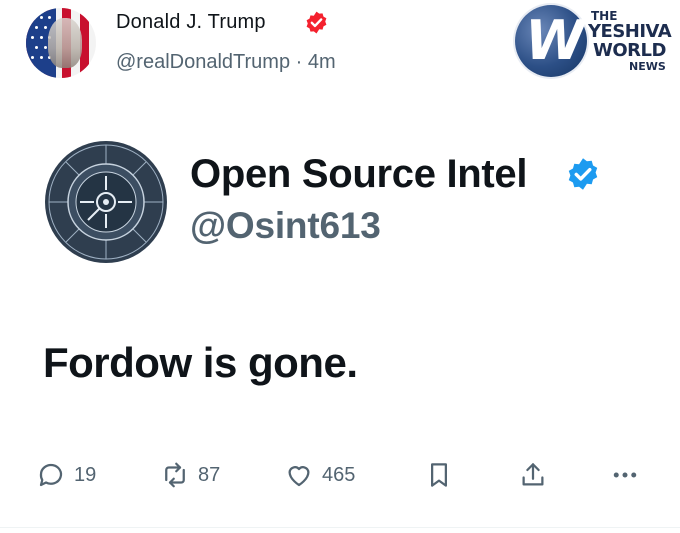 The height and width of the screenshot is (533, 680). What do you see at coordinates (190, 475) in the screenshot?
I see `repost-button: 87` at bounding box center [190, 475].